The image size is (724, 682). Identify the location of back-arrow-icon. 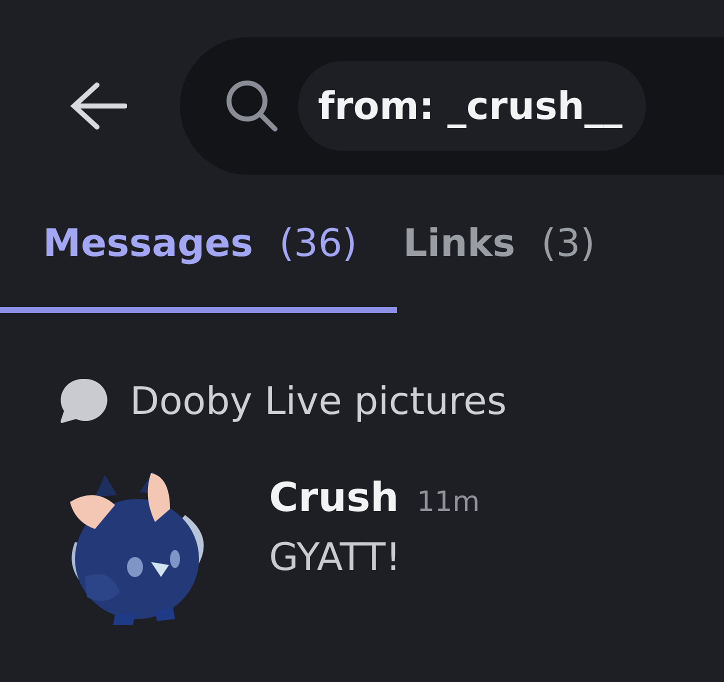
(98, 106).